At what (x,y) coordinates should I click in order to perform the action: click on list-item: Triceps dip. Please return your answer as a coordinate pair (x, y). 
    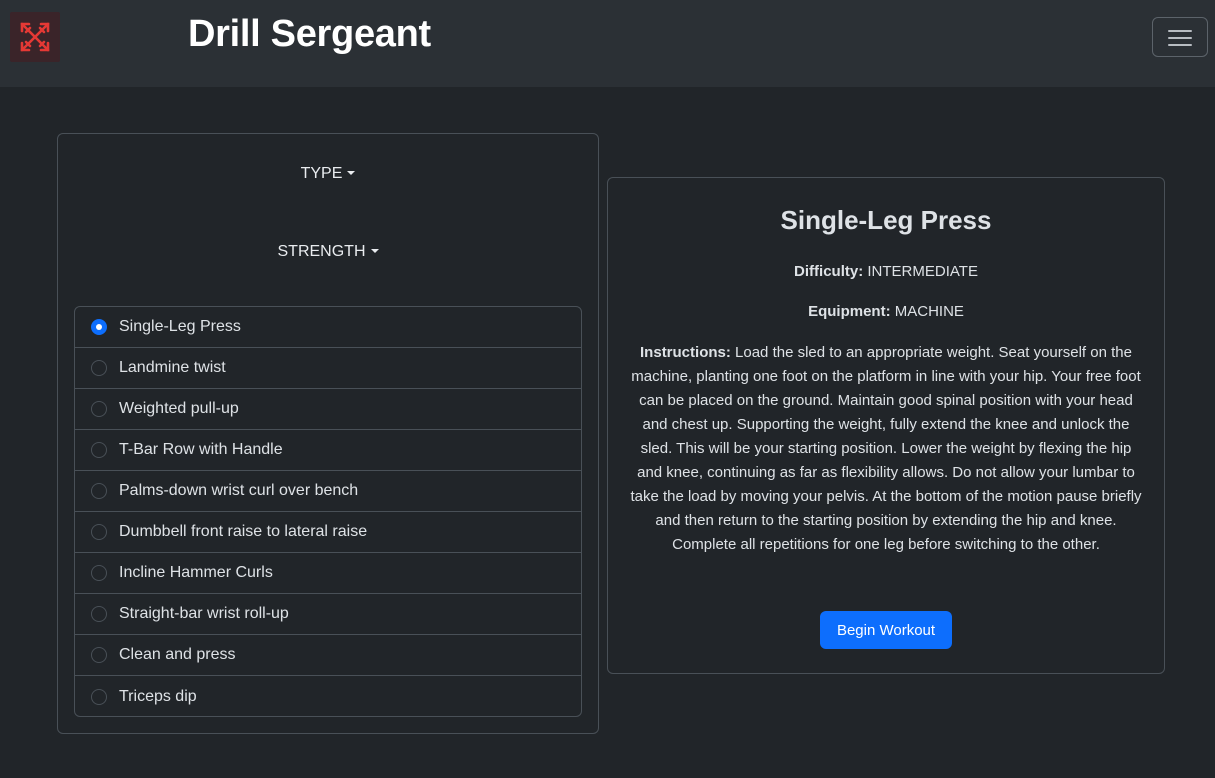
    Looking at the image, I should click on (328, 696).